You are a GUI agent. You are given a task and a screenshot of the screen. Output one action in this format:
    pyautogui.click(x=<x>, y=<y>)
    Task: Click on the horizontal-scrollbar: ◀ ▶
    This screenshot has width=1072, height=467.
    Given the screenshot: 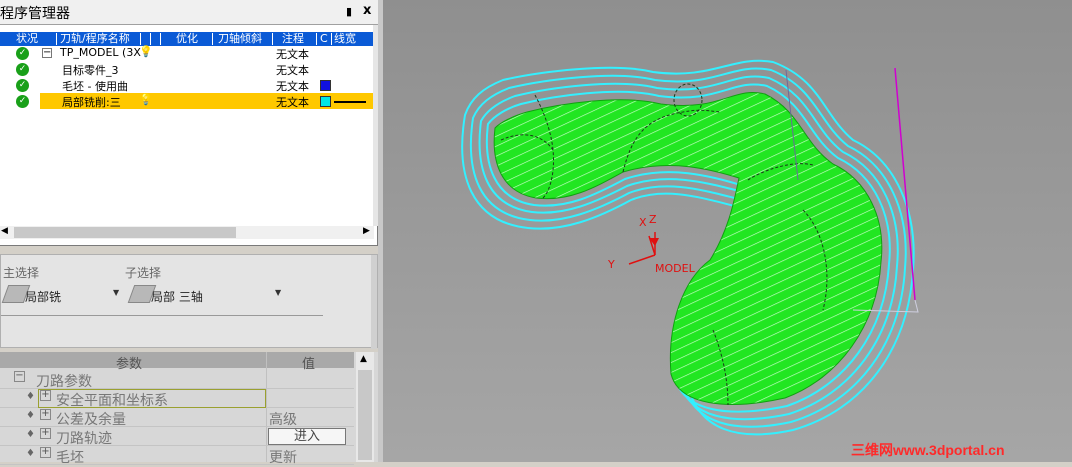 What is the action you would take?
    pyautogui.click(x=187, y=232)
    